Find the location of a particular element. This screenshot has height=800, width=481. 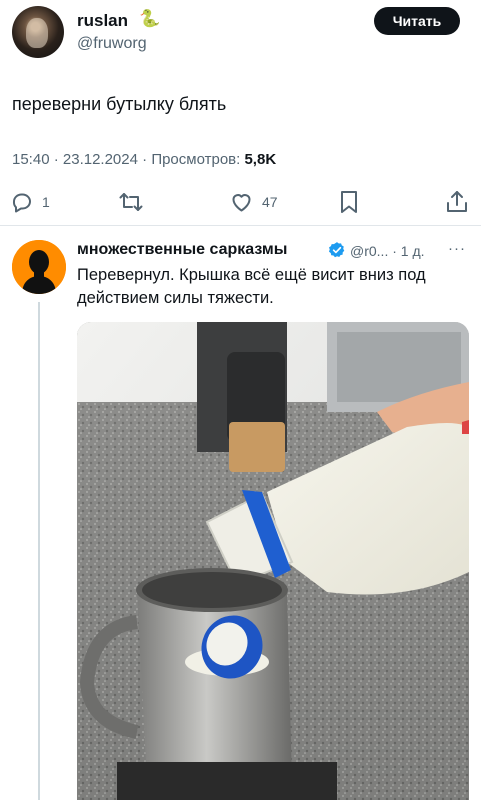

more-options-icon: ··· is located at coordinates (457, 248).